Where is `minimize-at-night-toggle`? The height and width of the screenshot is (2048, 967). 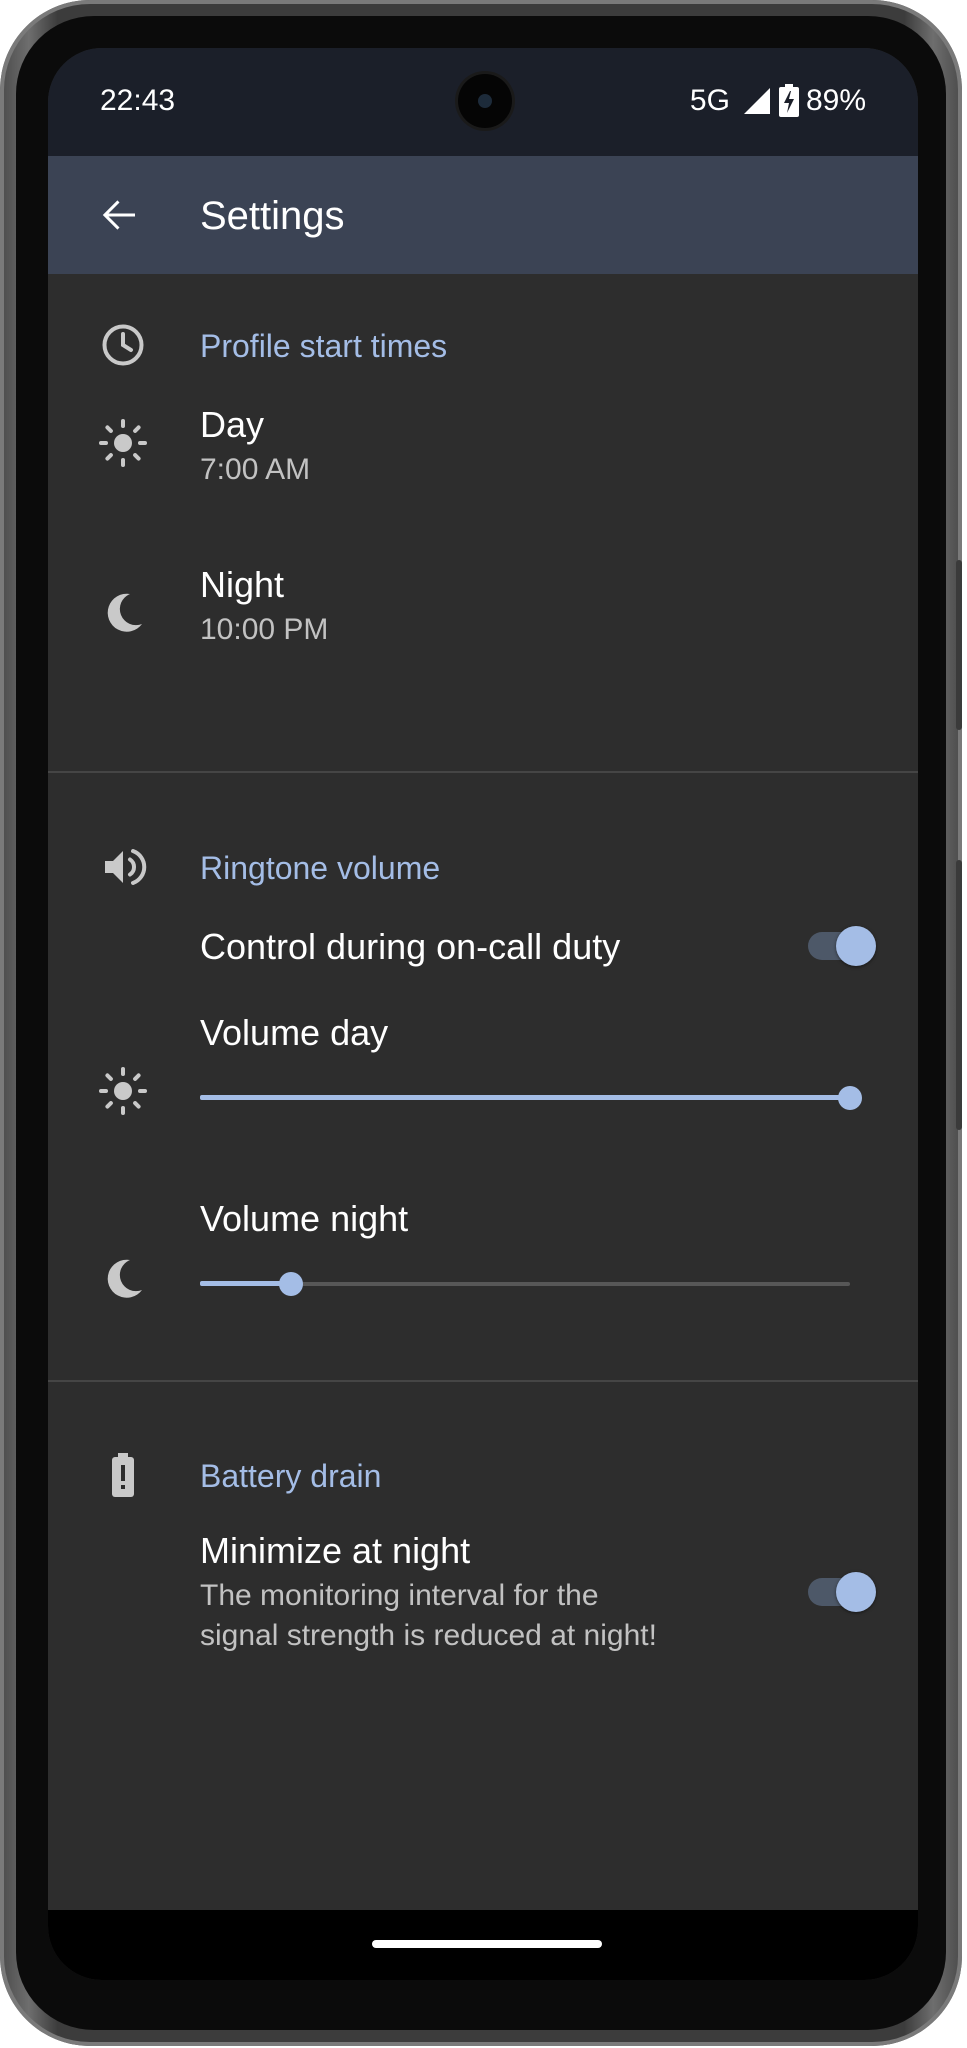 minimize-at-night-toggle is located at coordinates (843, 1592).